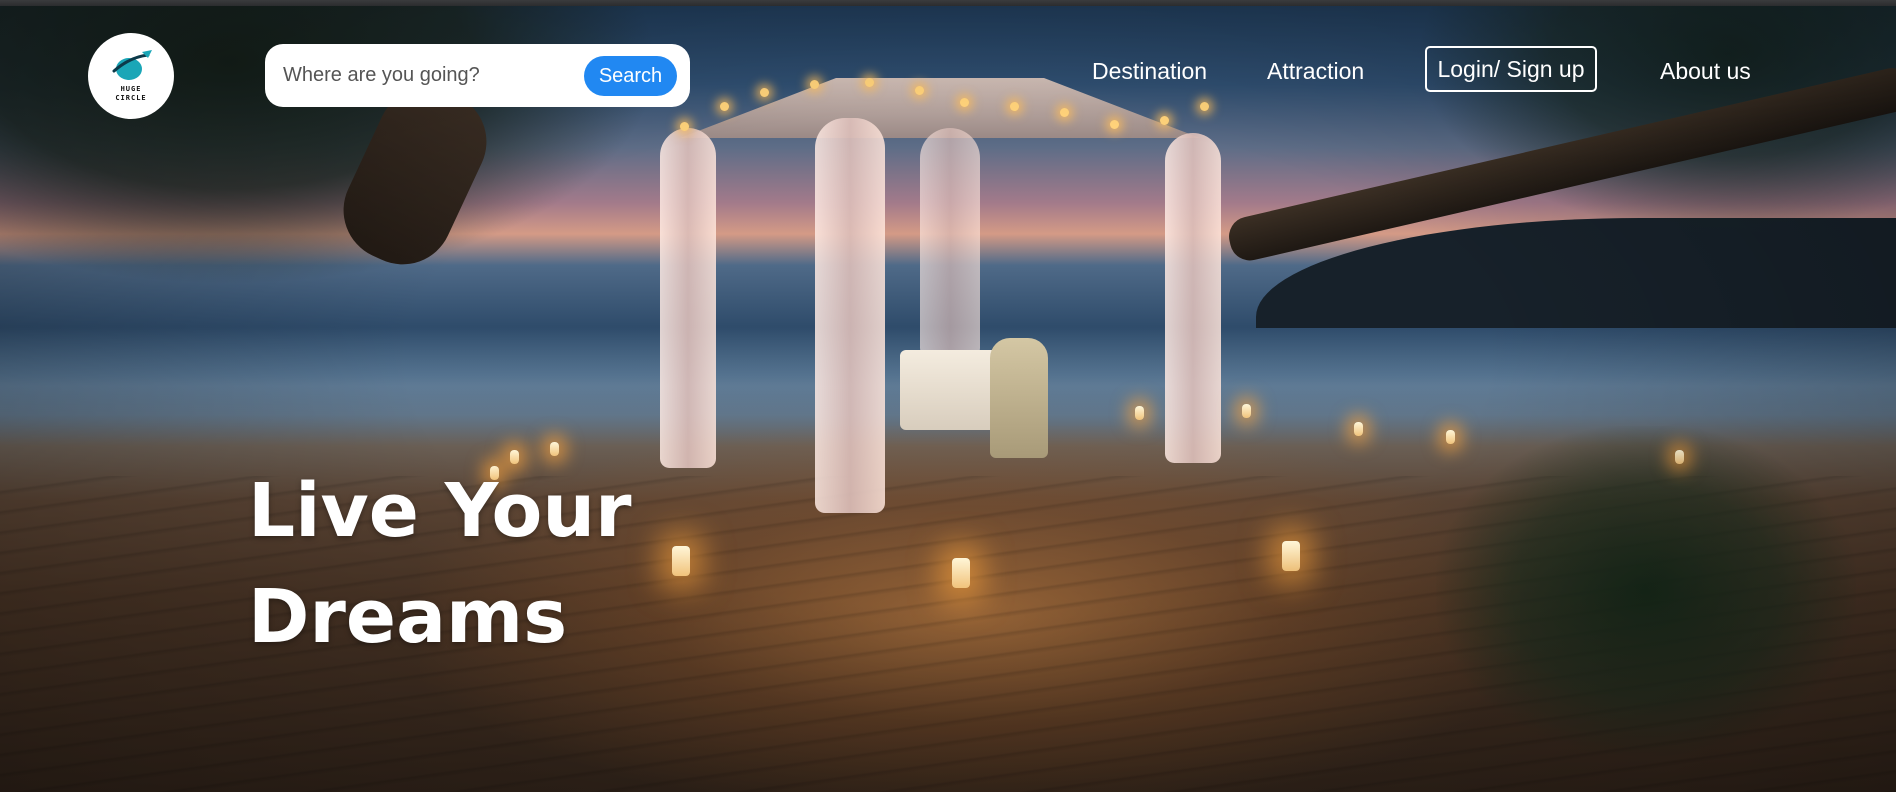  I want to click on nav-attraction: Attraction, so click(1315, 71).